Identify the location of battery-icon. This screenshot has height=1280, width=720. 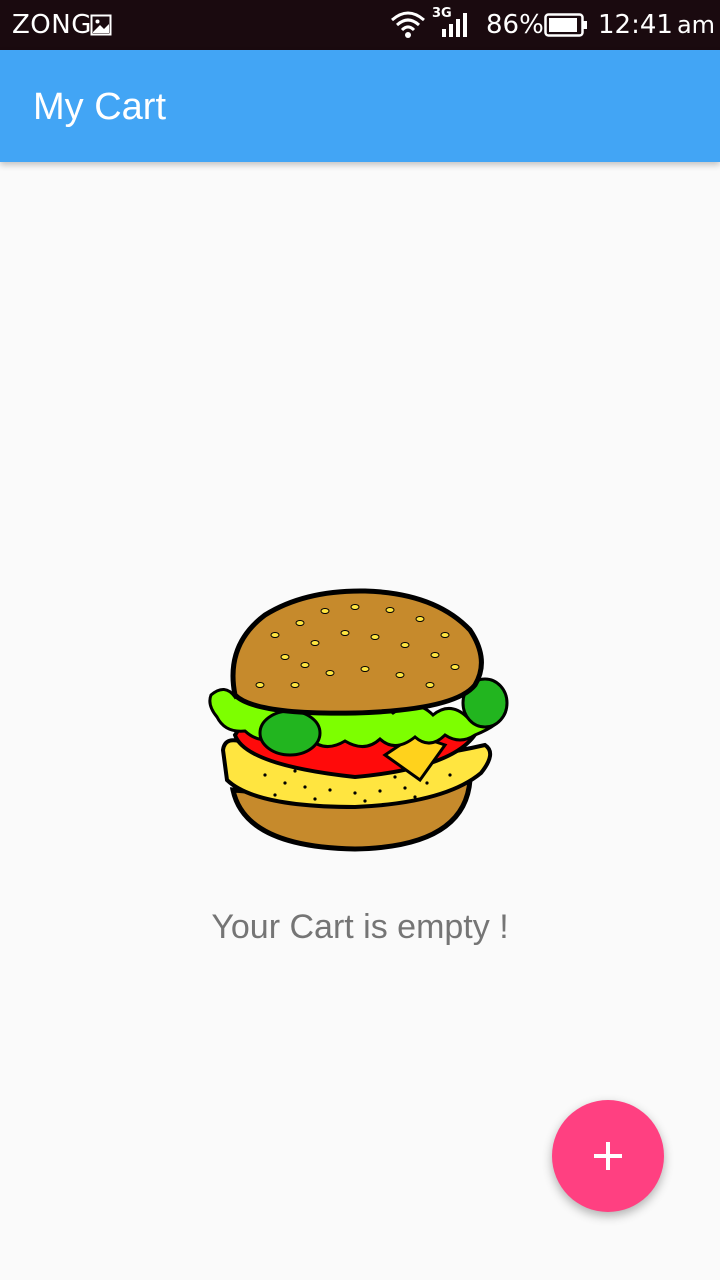
(565, 25).